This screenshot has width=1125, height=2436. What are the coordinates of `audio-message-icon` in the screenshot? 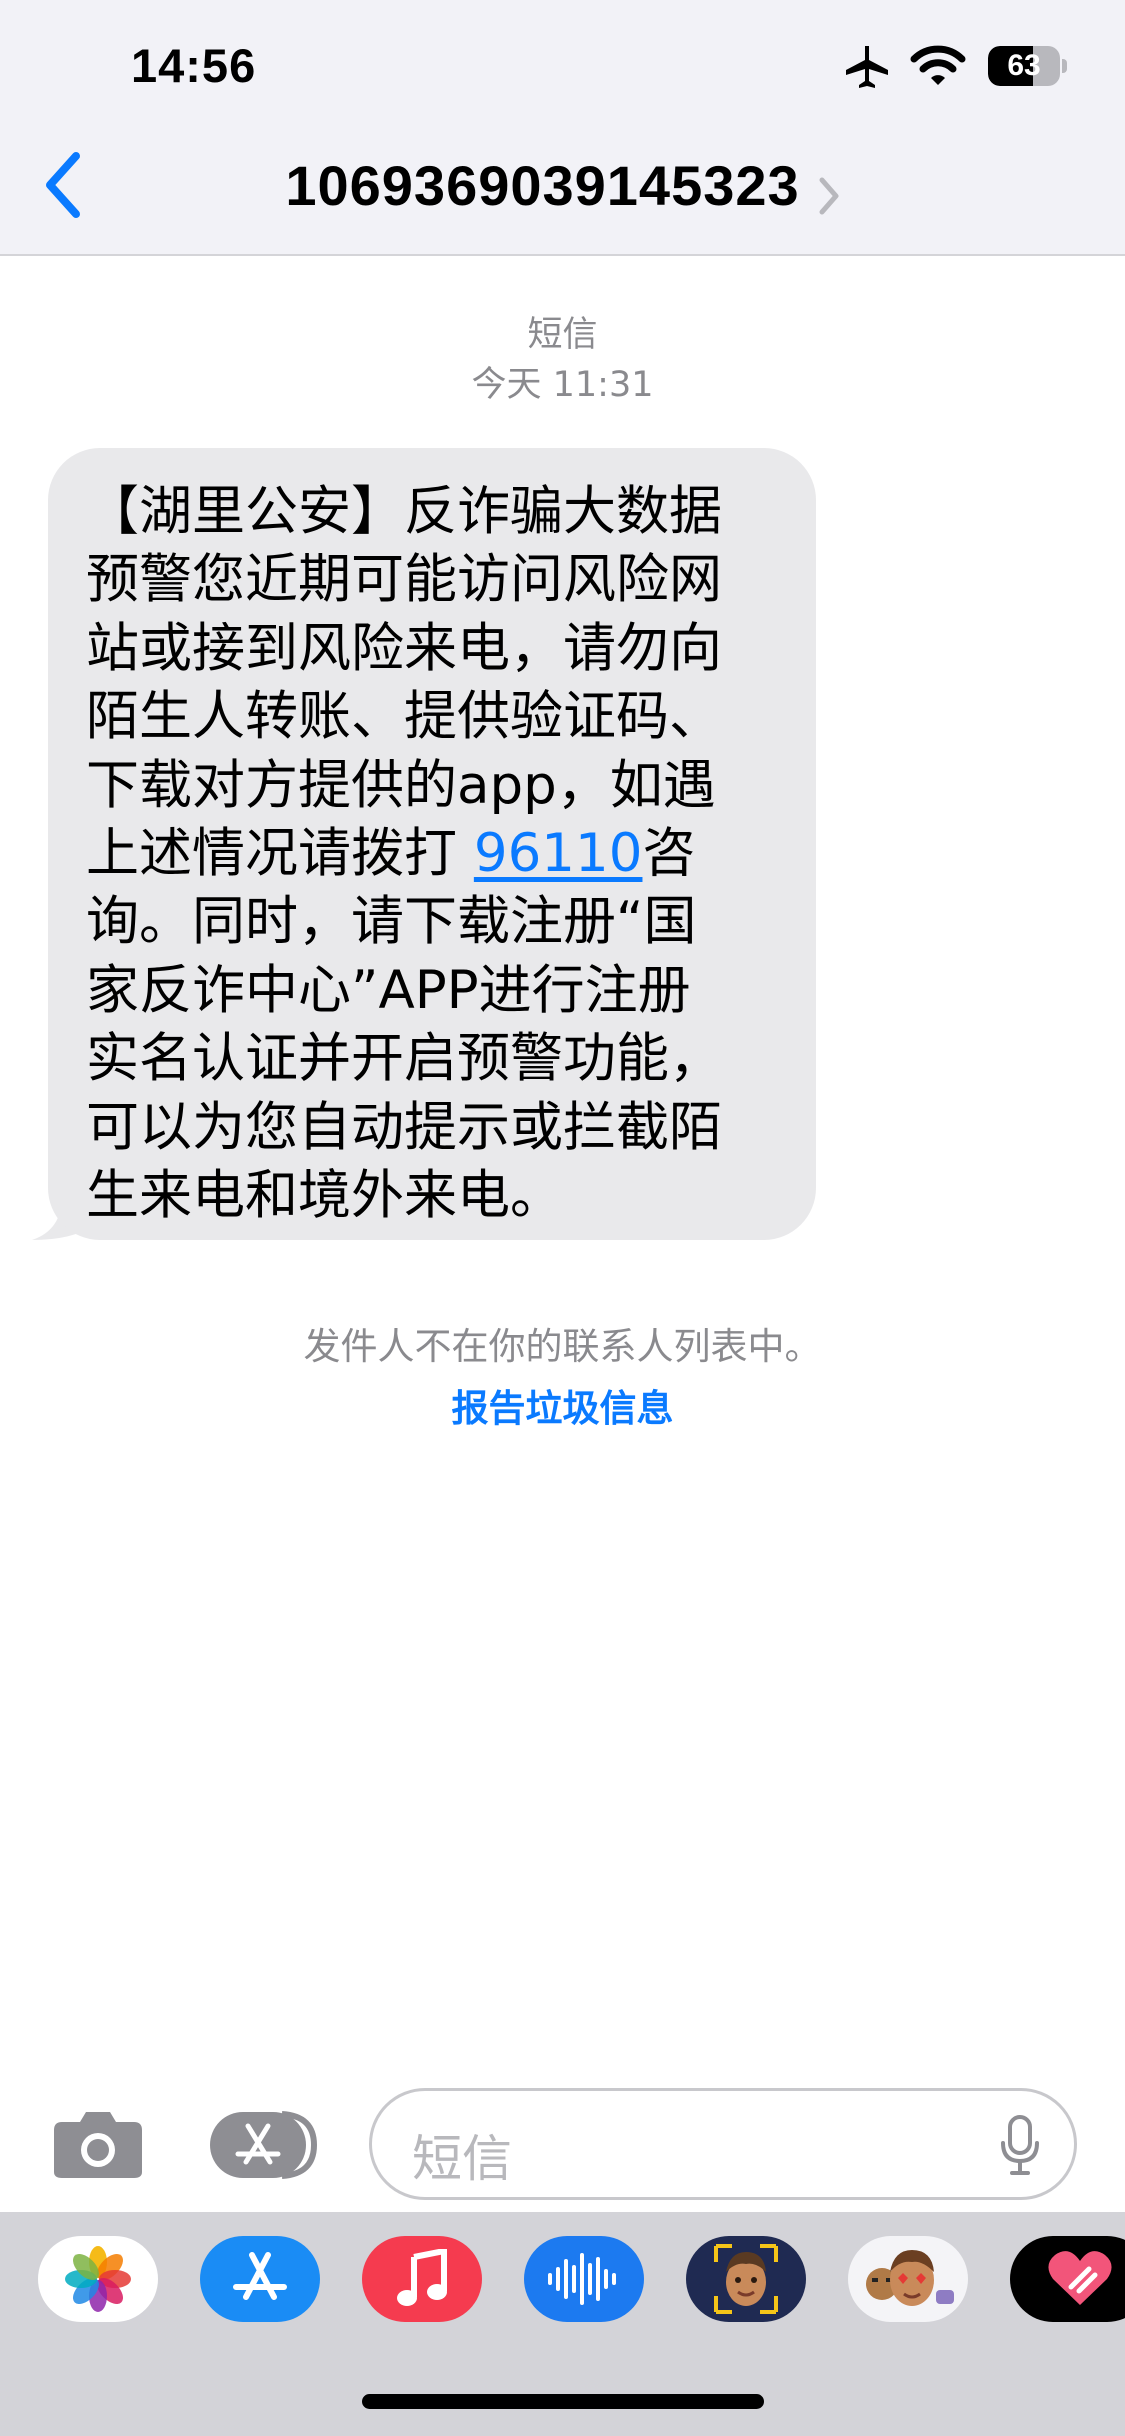 It's located at (582, 2279).